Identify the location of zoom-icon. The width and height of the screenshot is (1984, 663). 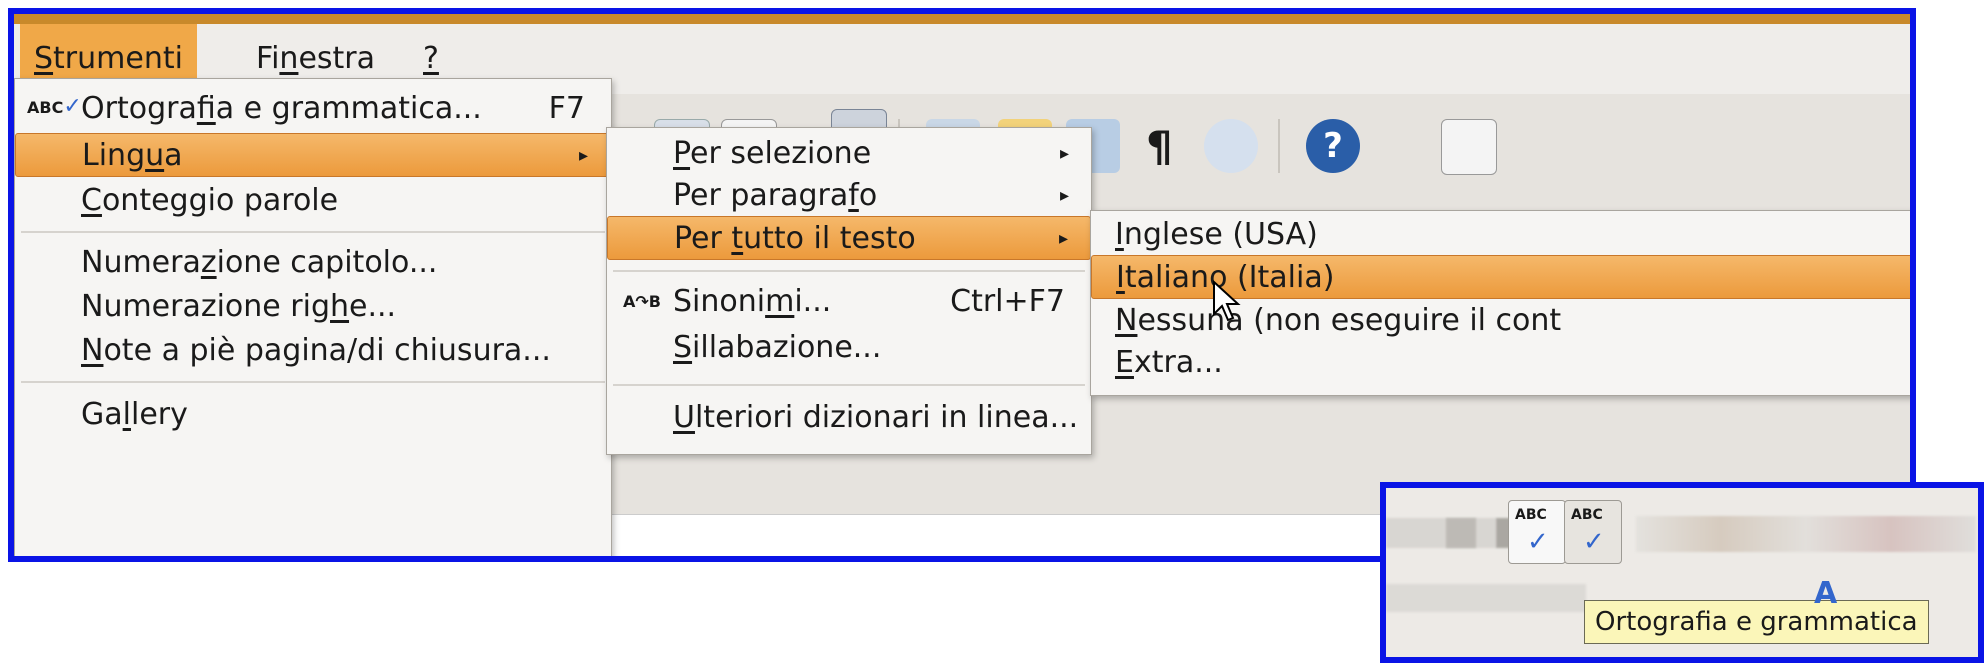
(1231, 146).